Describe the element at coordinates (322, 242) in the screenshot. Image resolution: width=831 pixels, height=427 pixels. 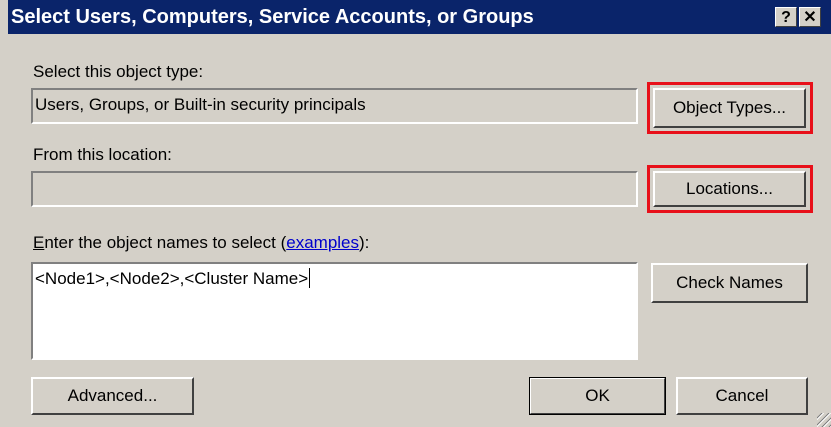
I see `examples-link: examples` at that location.